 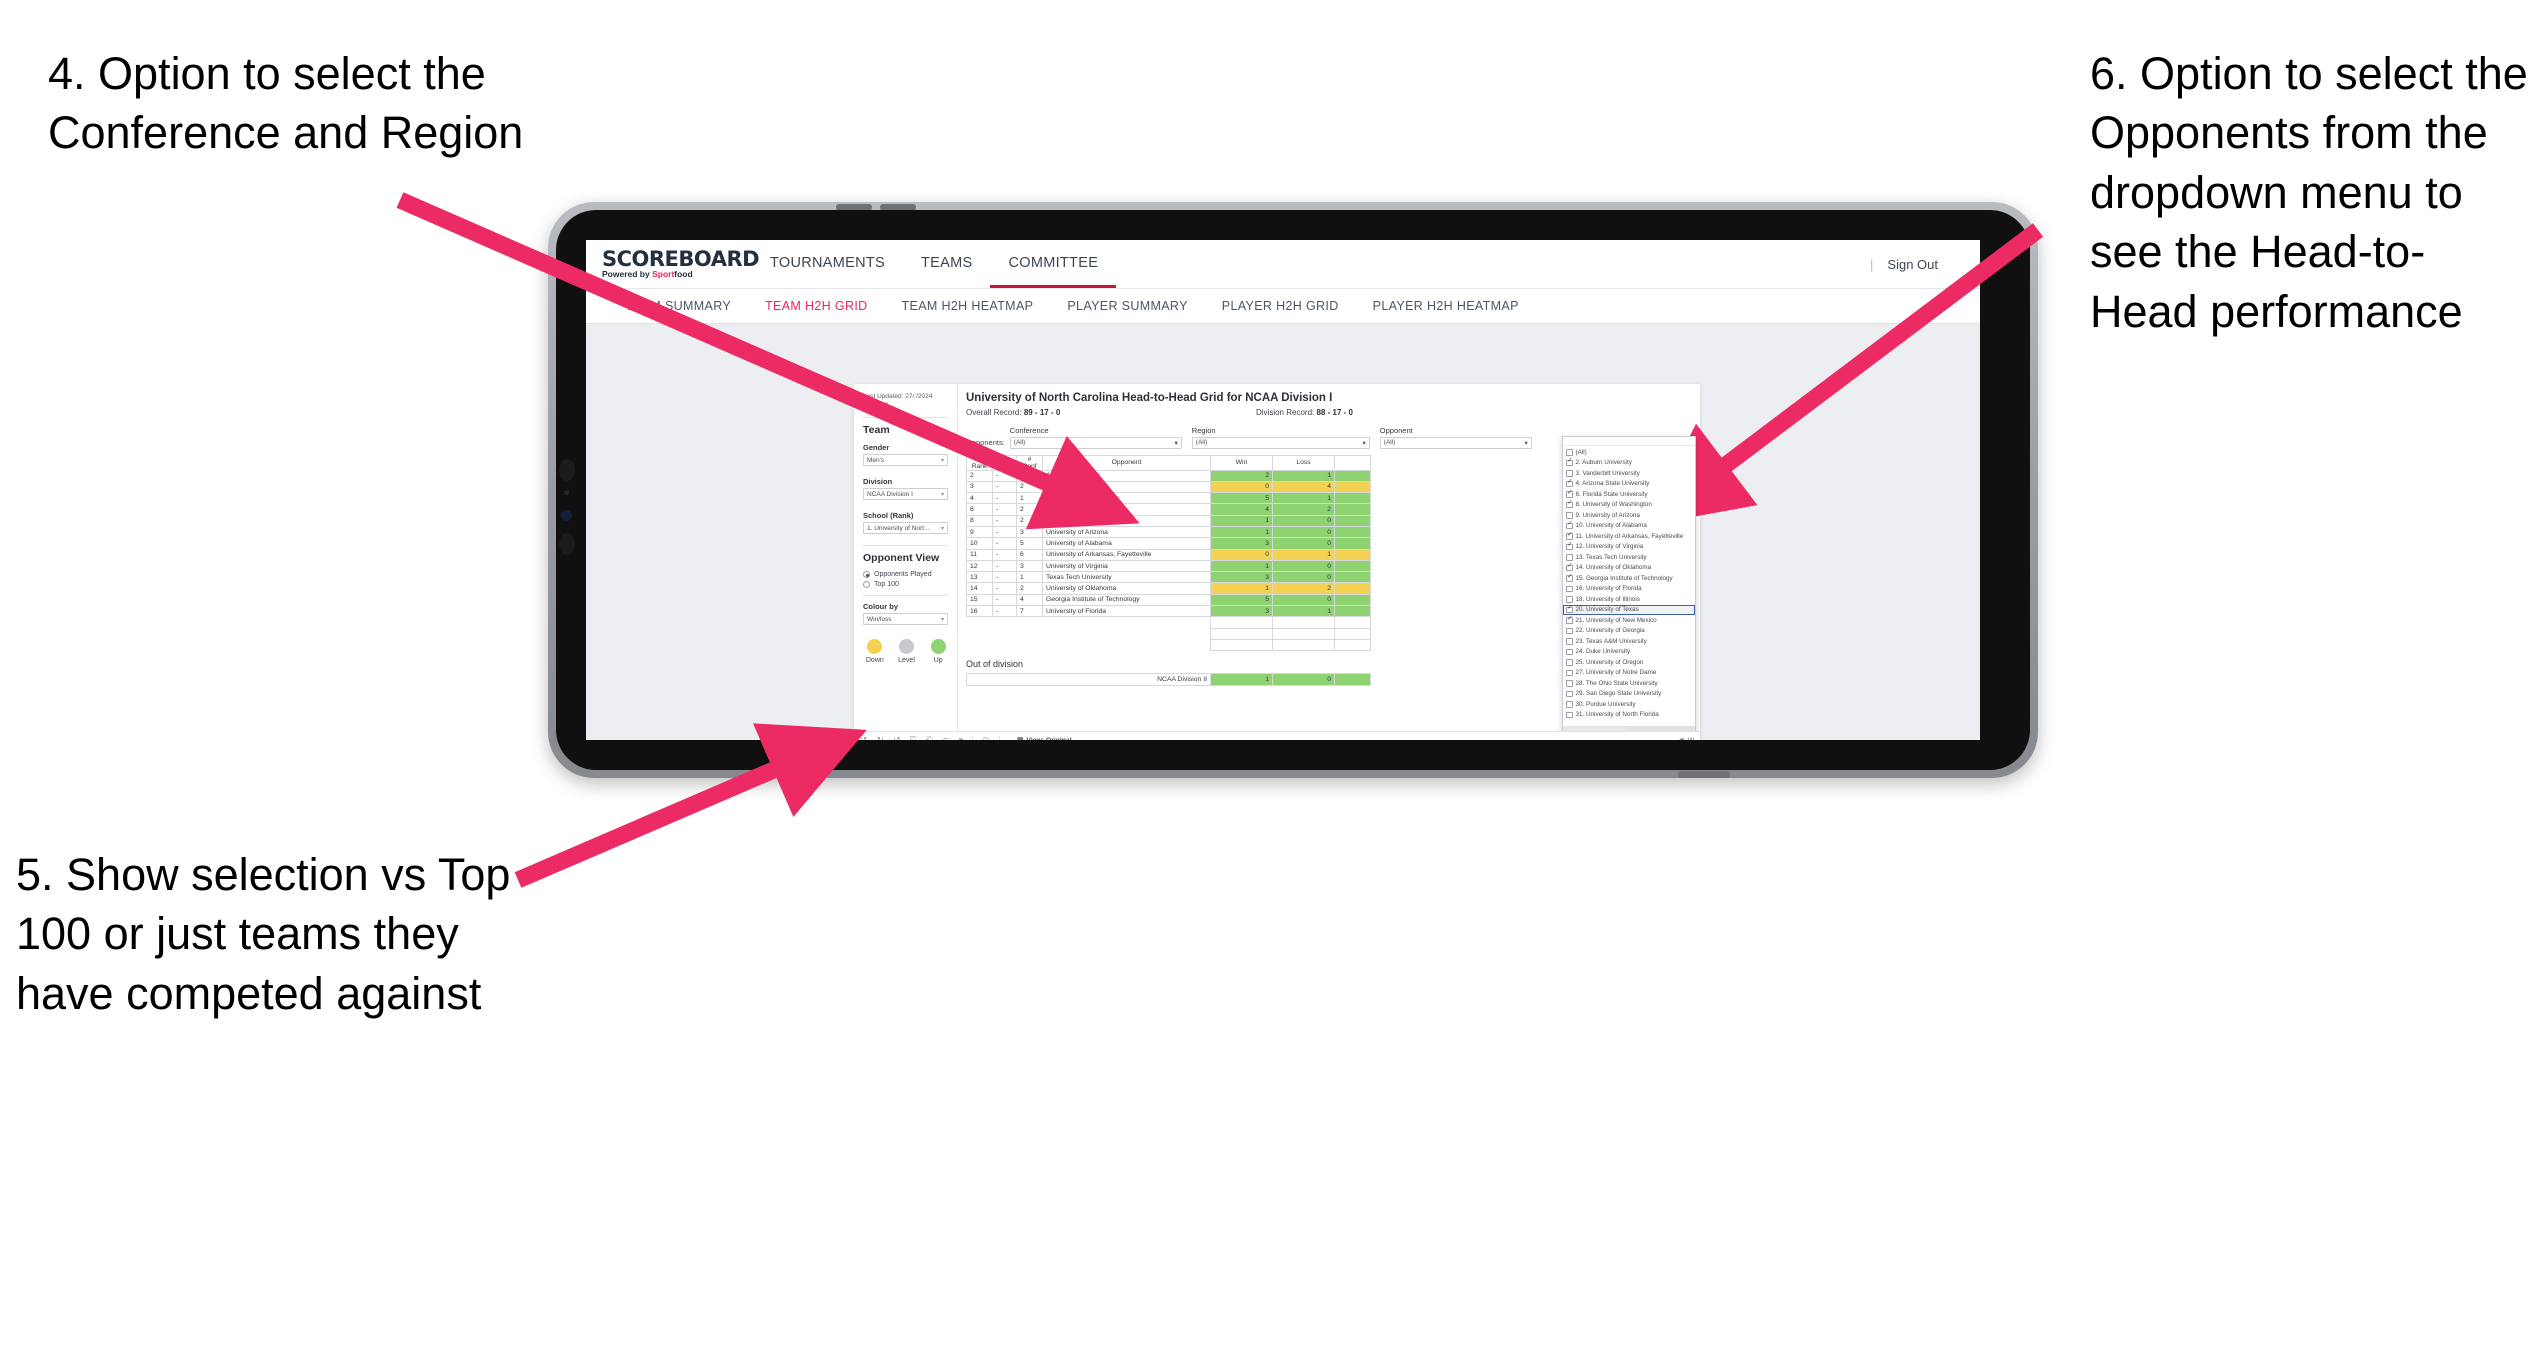 I want to click on opponent-dropdown-item: 9. University of Arizona, so click(x=1629, y=515).